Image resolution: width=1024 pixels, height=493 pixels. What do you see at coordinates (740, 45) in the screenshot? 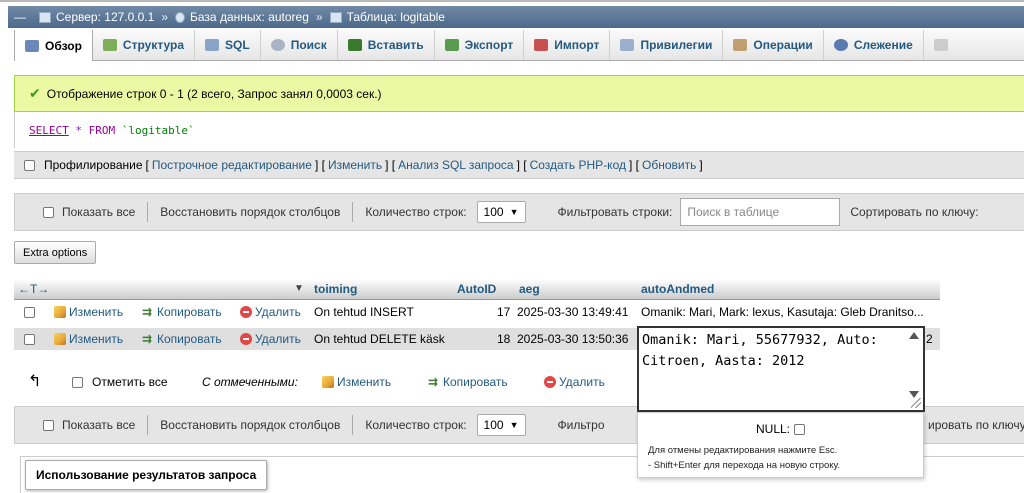
I see `operations-icon` at bounding box center [740, 45].